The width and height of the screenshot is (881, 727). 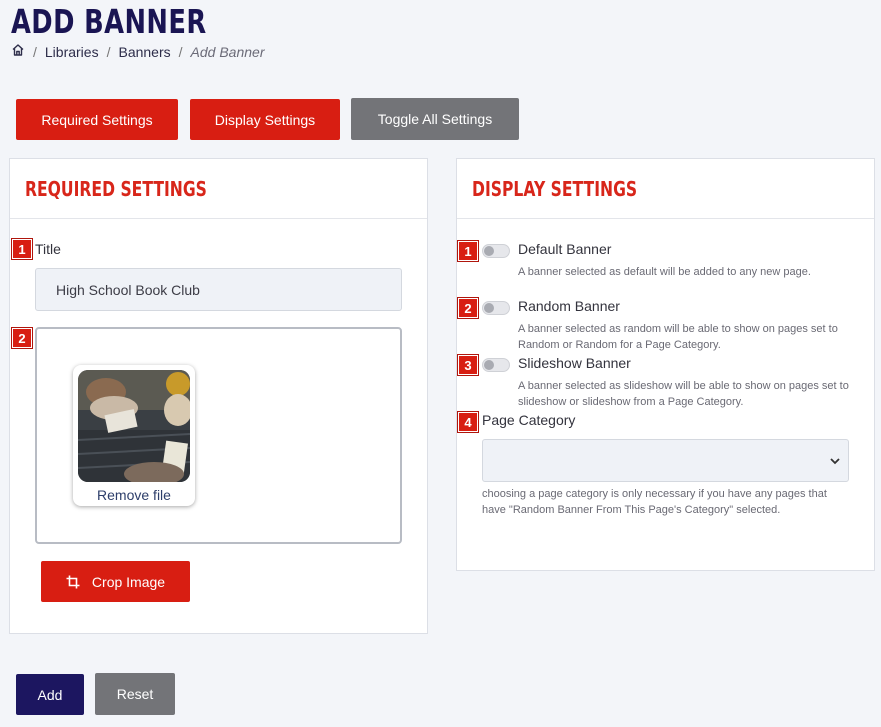 I want to click on required-settings-title: REQUIRED SETTINGS, so click(x=116, y=188).